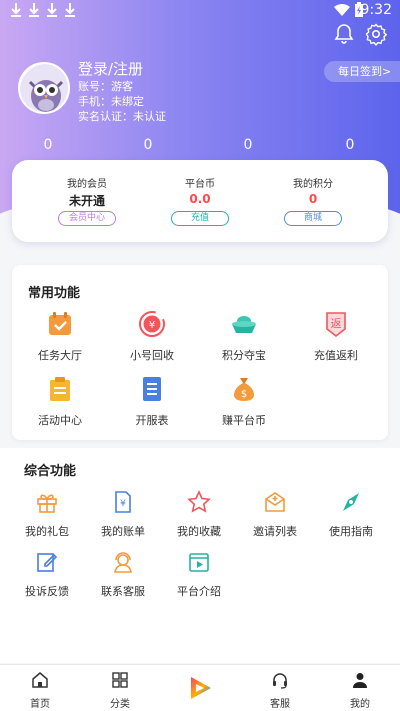  What do you see at coordinates (123, 531) in the screenshot?
I see `my-bills-label: 我的账单` at bounding box center [123, 531].